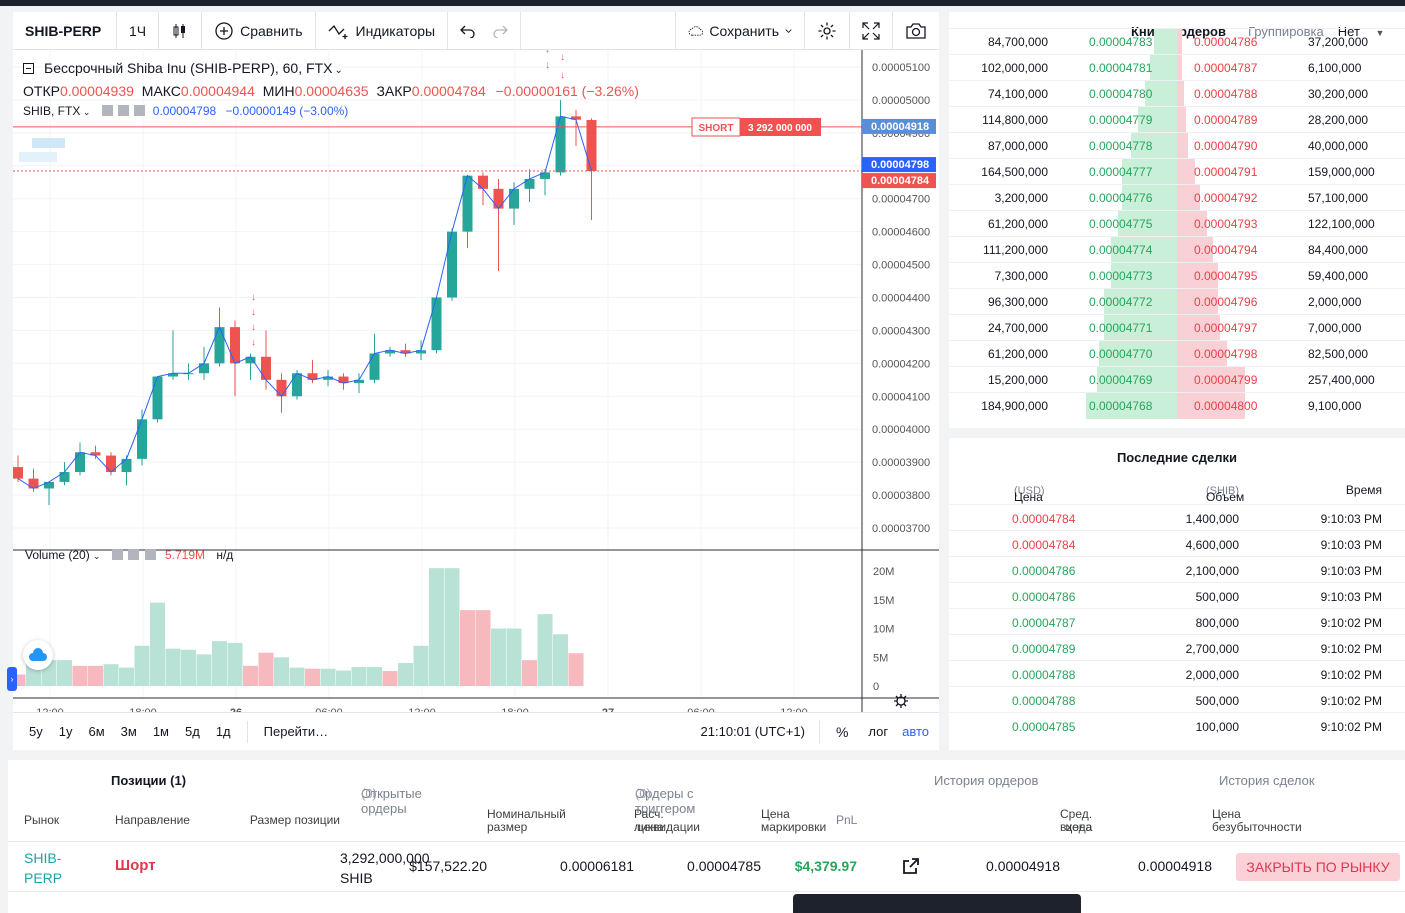 The height and width of the screenshot is (913, 1405). I want to click on symbol-search-button: SHIB-PERP, so click(65, 30).